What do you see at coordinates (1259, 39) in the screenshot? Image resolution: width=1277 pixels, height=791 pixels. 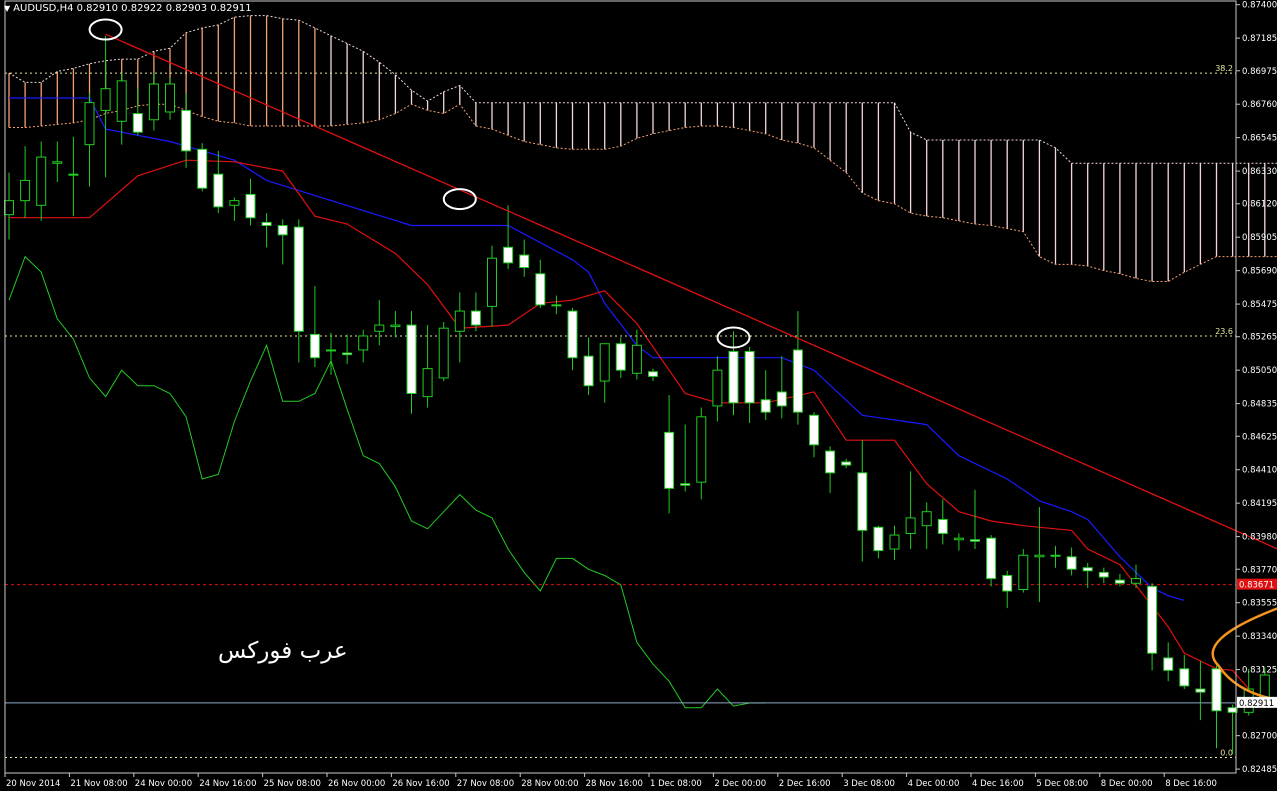 I see `y-tick-label: 0.87185` at bounding box center [1259, 39].